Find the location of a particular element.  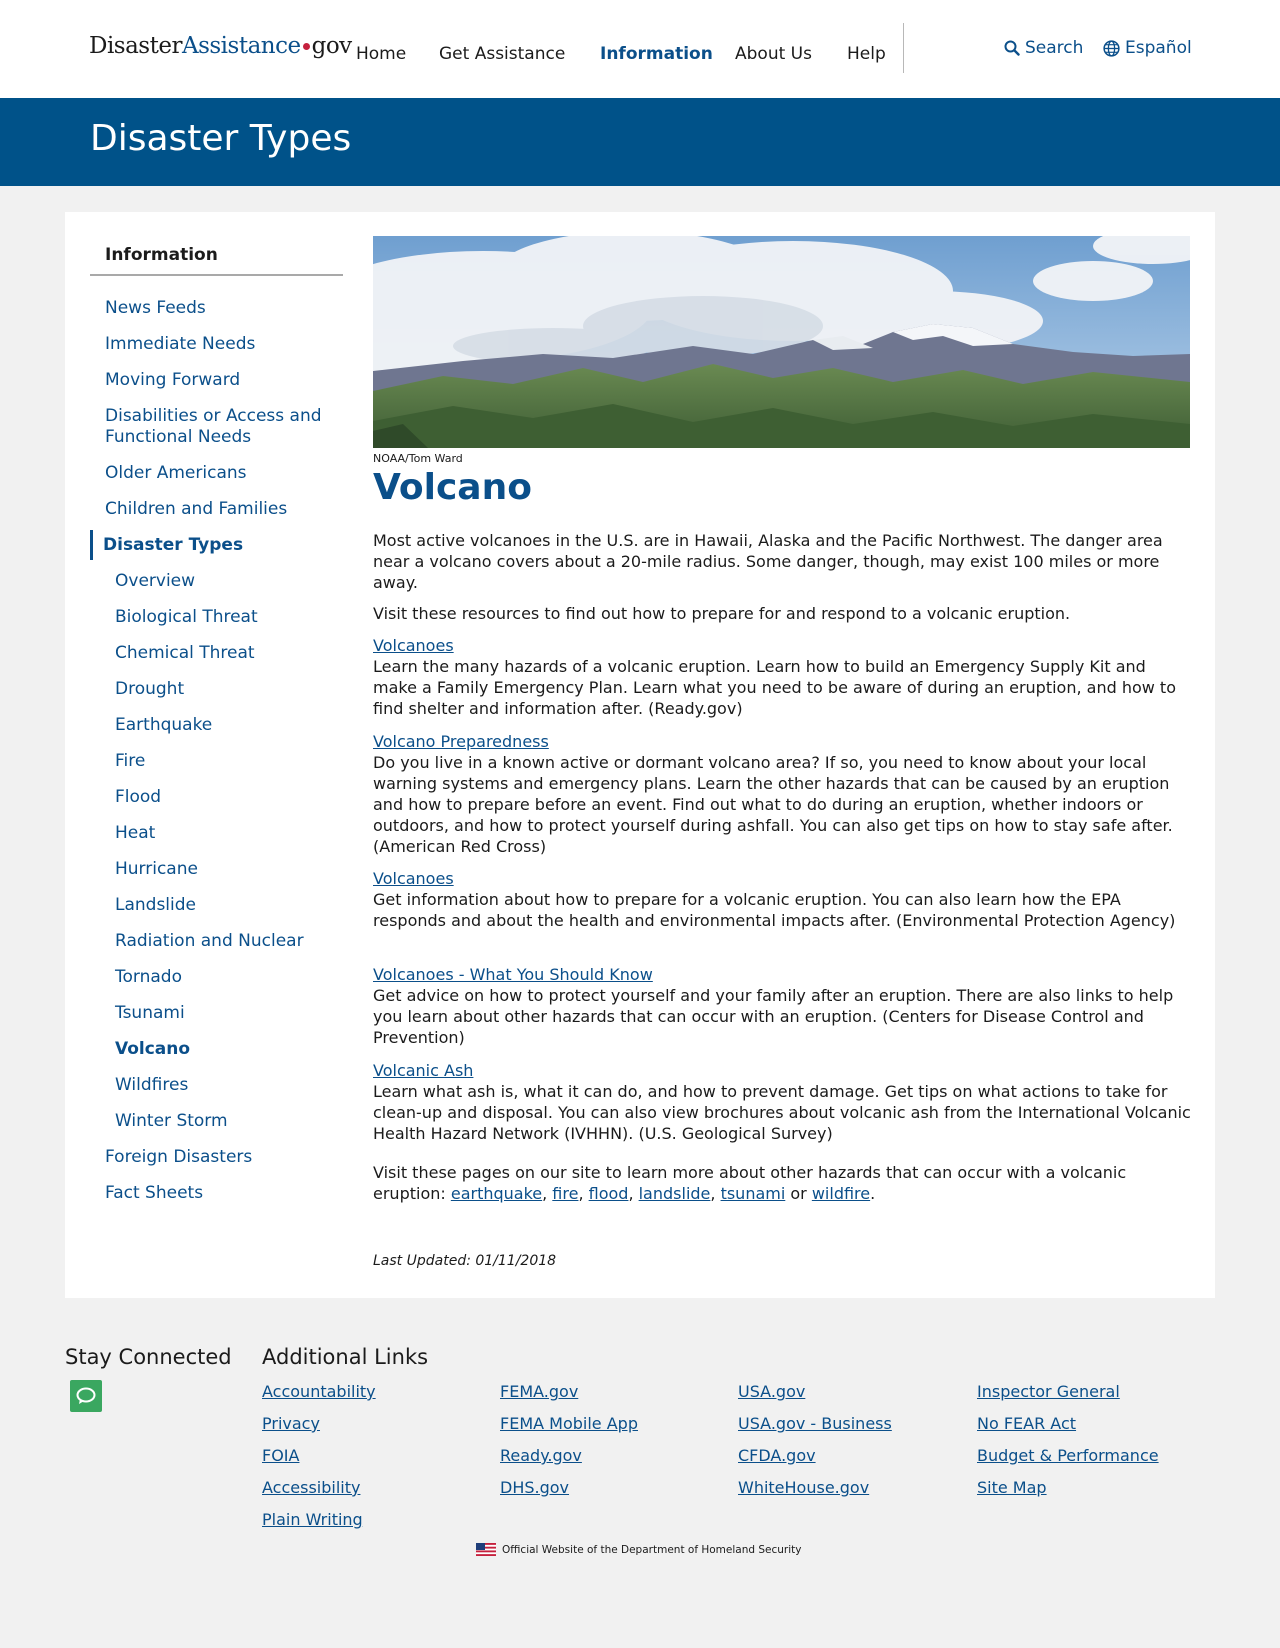

sidebar-item-immediate-needs: Immediate Needs is located at coordinates (180, 344).